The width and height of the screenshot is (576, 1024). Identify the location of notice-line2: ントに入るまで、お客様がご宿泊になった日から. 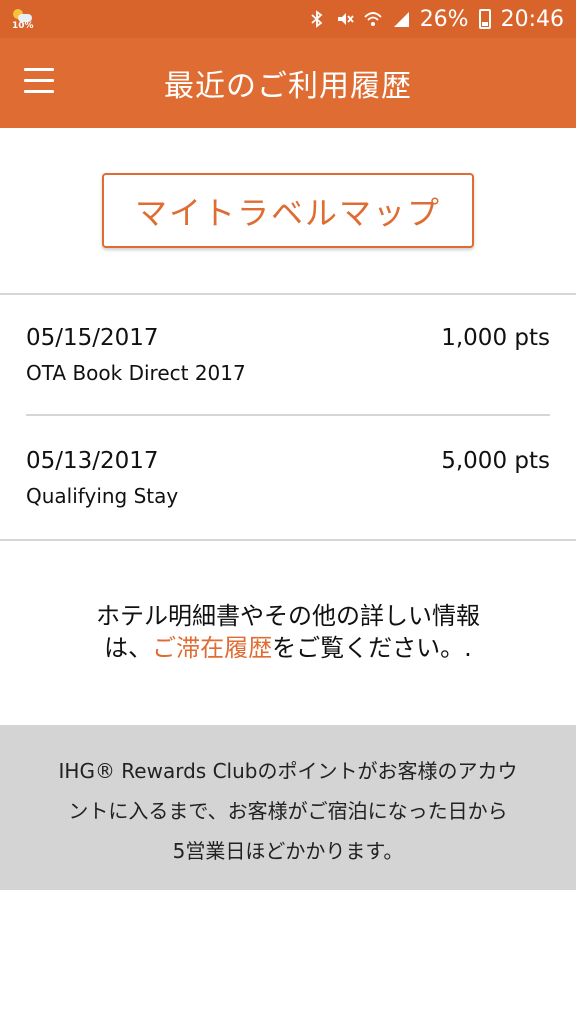
(288, 811).